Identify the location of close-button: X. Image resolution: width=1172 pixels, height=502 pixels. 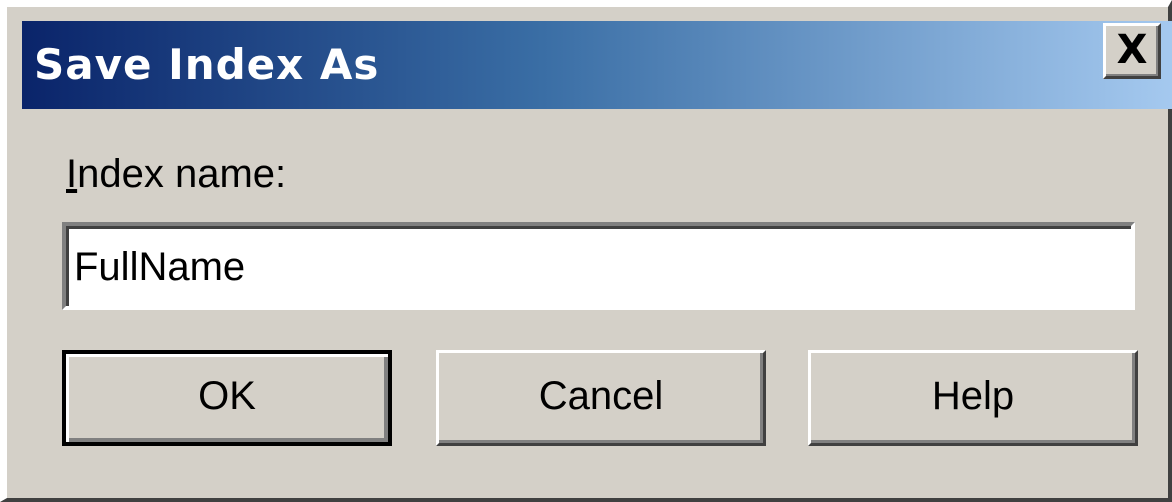
(1132, 51).